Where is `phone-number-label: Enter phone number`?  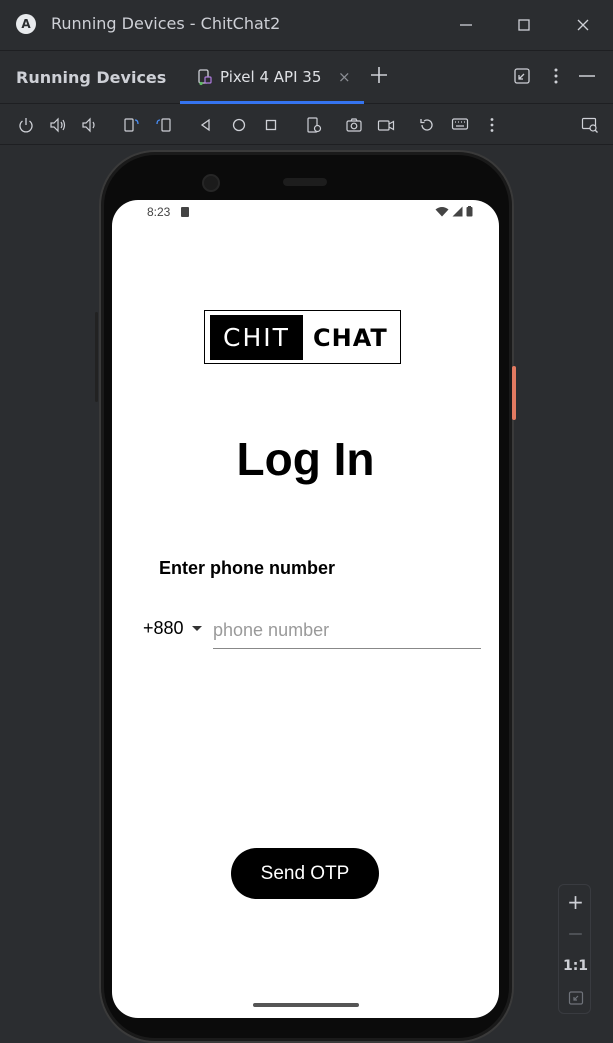
phone-number-label: Enter phone number is located at coordinates (247, 568).